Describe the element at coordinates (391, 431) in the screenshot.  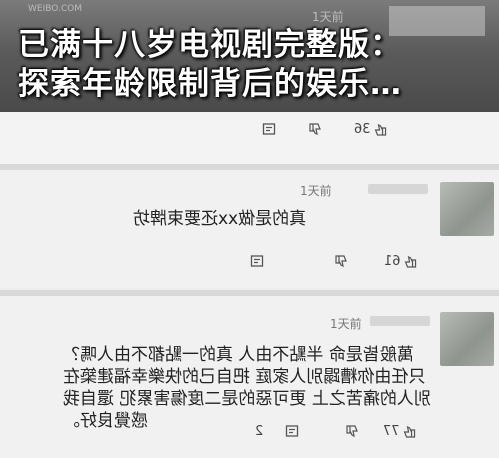
I see `like-count: 77` at that location.